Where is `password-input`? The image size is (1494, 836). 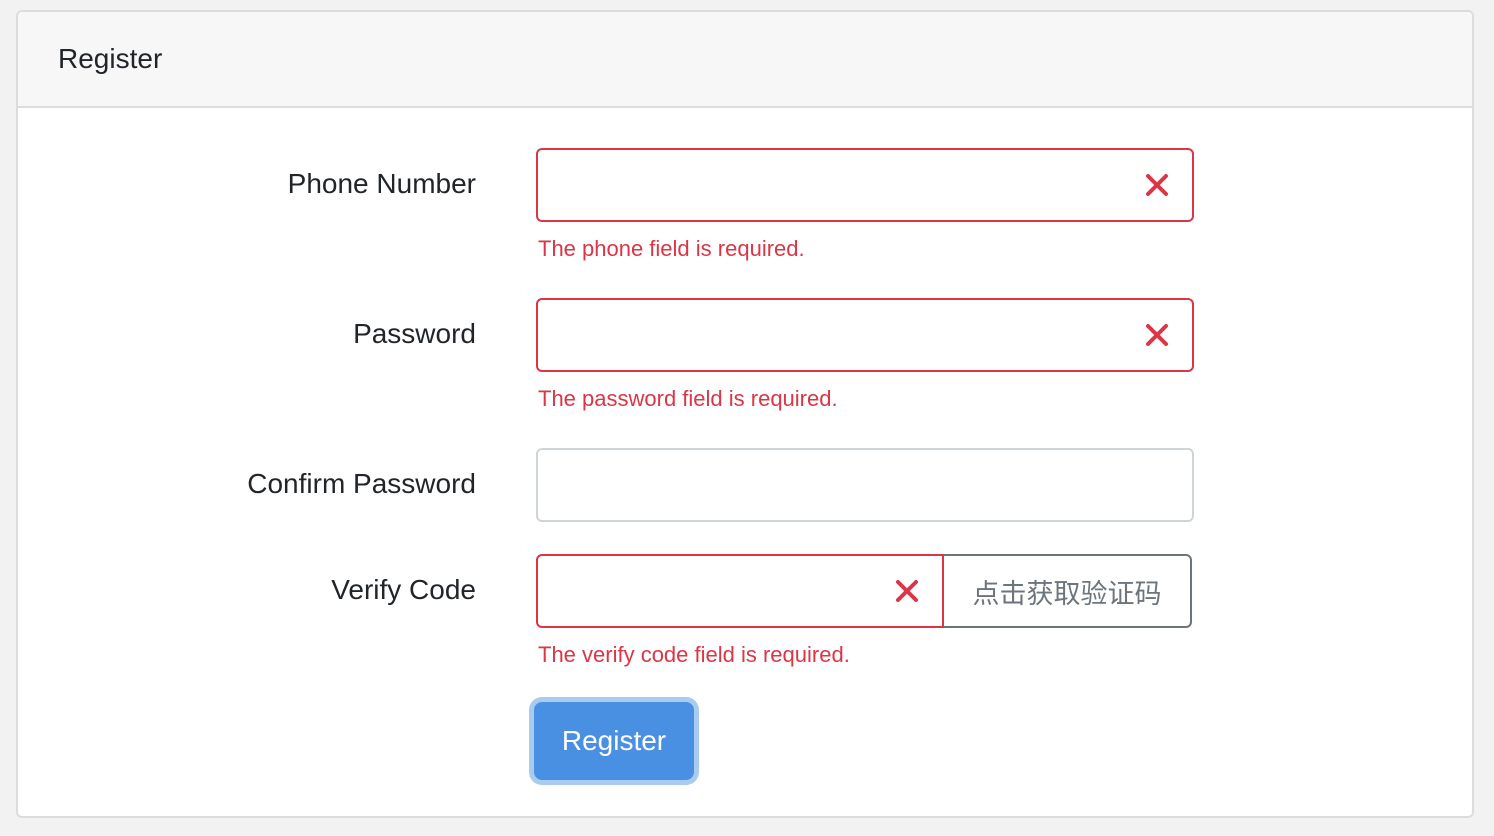
password-input is located at coordinates (865, 335).